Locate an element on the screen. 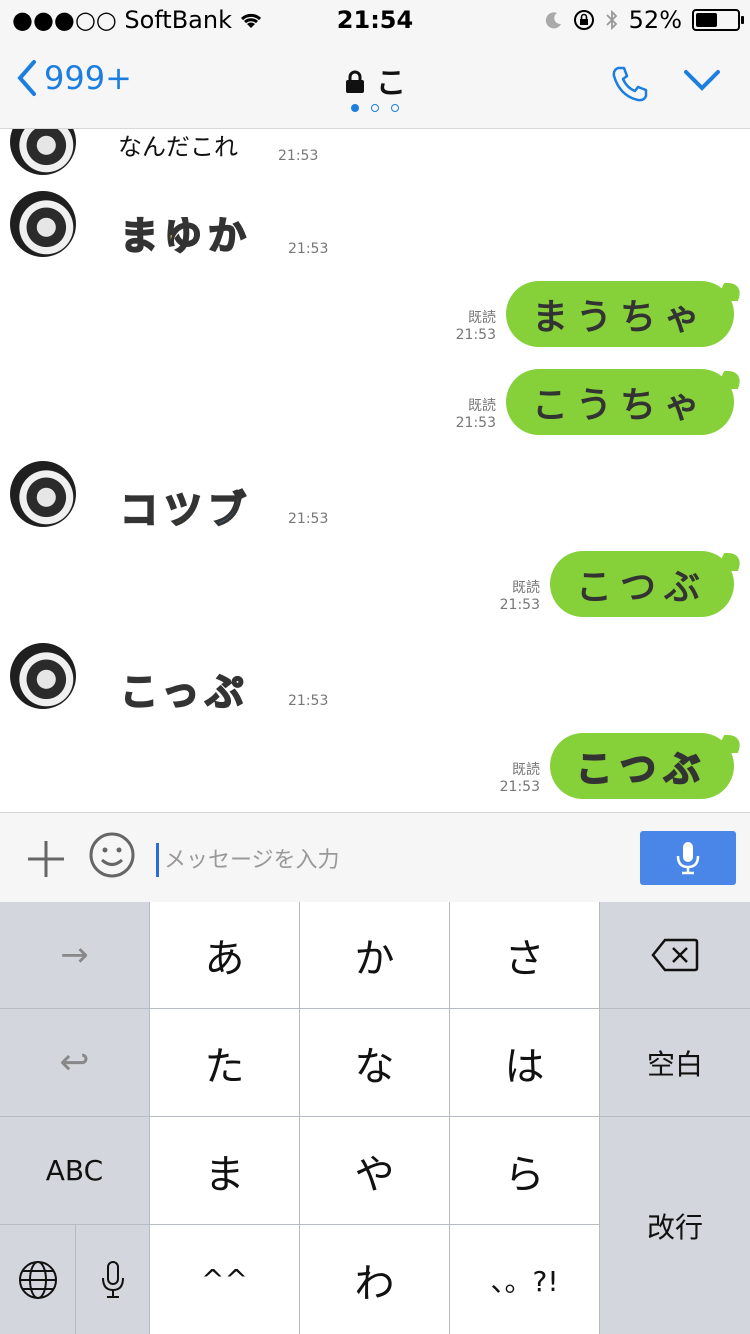 This screenshot has width=750, height=1334. dictation-key is located at coordinates (113, 1279).